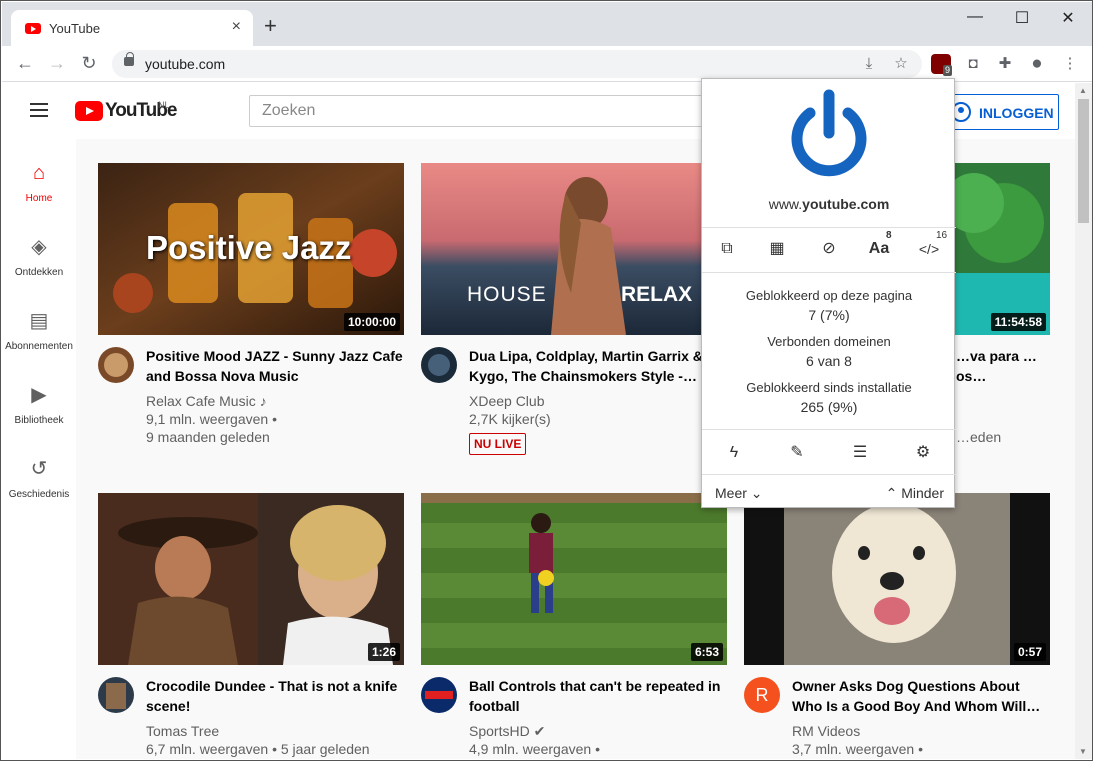 This screenshot has height=761, width=1093. What do you see at coordinates (517, 64) in the screenshot?
I see `address-bar: youtube.com` at bounding box center [517, 64].